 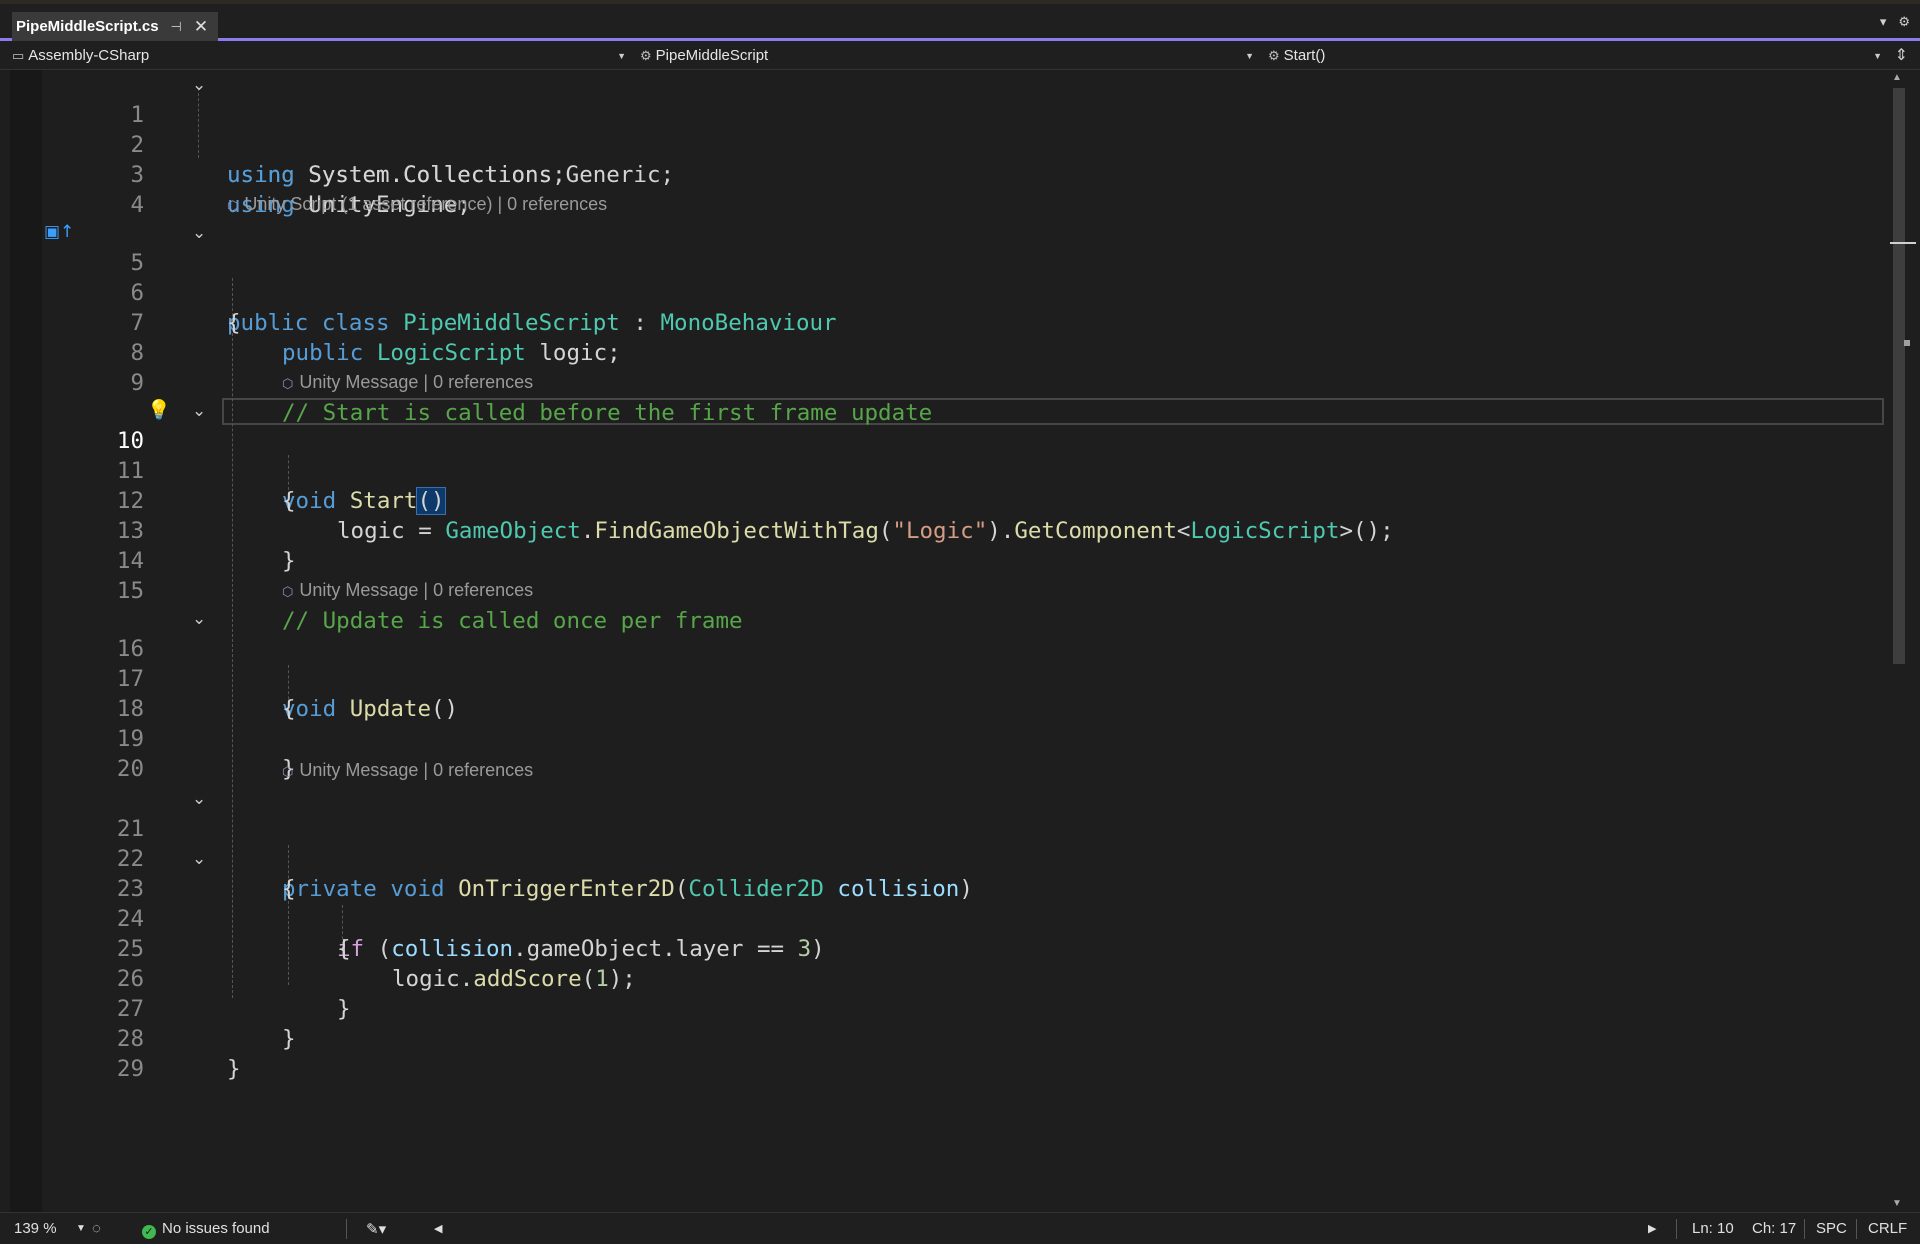 I want to click on class-label: PipeMiddleScript, so click(x=712, y=55).